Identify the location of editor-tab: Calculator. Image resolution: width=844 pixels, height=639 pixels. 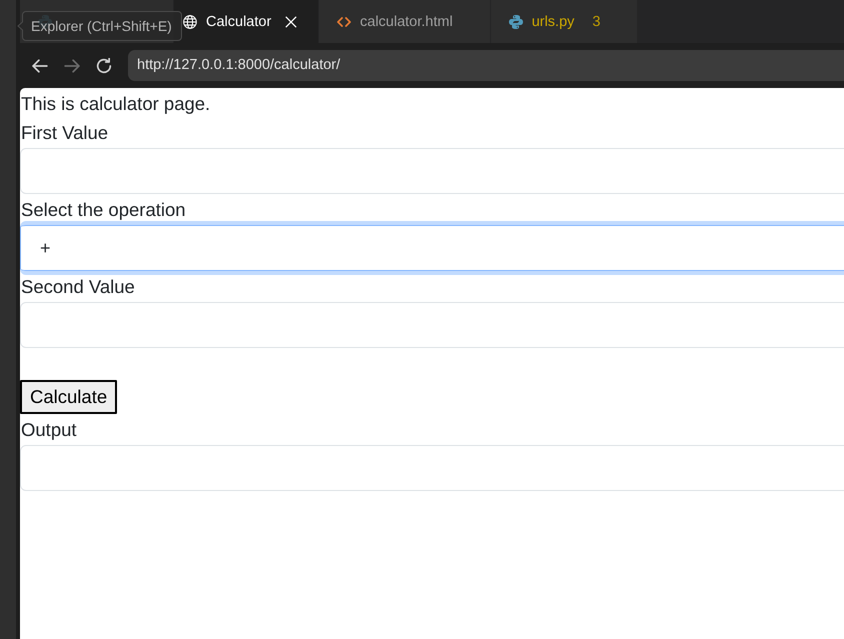
(246, 21).